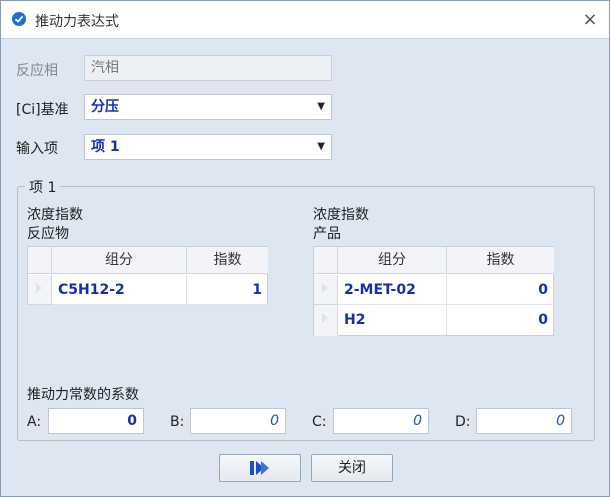 The height and width of the screenshot is (497, 610). Describe the element at coordinates (77, 22) in the screenshot. I see `window-title: 推动力表达式` at that location.